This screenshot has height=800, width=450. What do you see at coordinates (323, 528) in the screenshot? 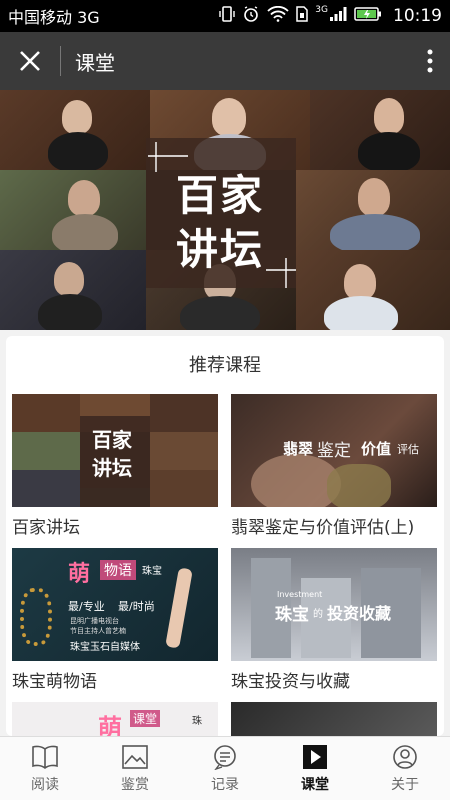
I see `course-label: 翡翠鉴定与价值评估(上)` at bounding box center [323, 528].